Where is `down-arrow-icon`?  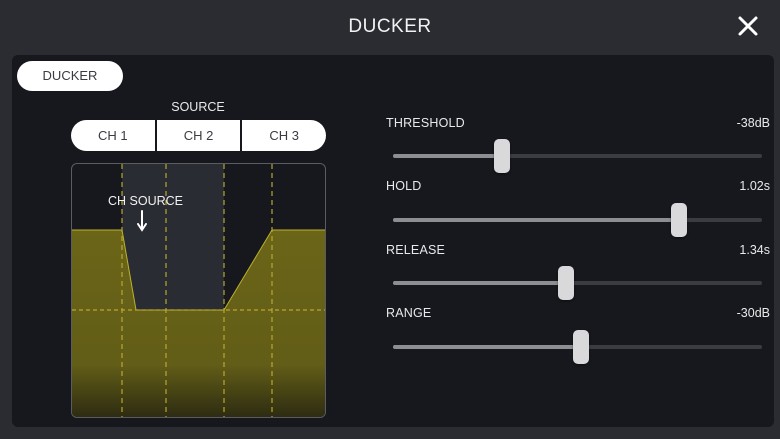
down-arrow-icon is located at coordinates (142, 221).